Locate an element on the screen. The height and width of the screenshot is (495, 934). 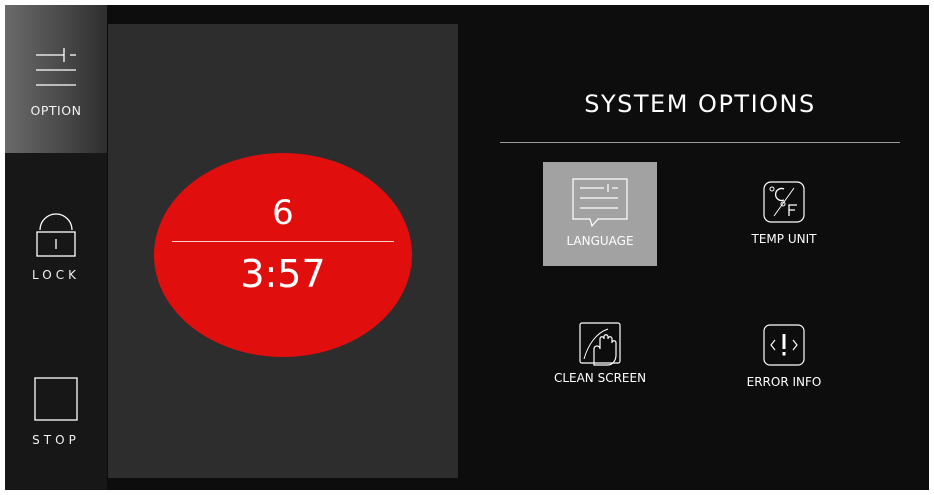
lock-button: LOCK is located at coordinates (56, 245).